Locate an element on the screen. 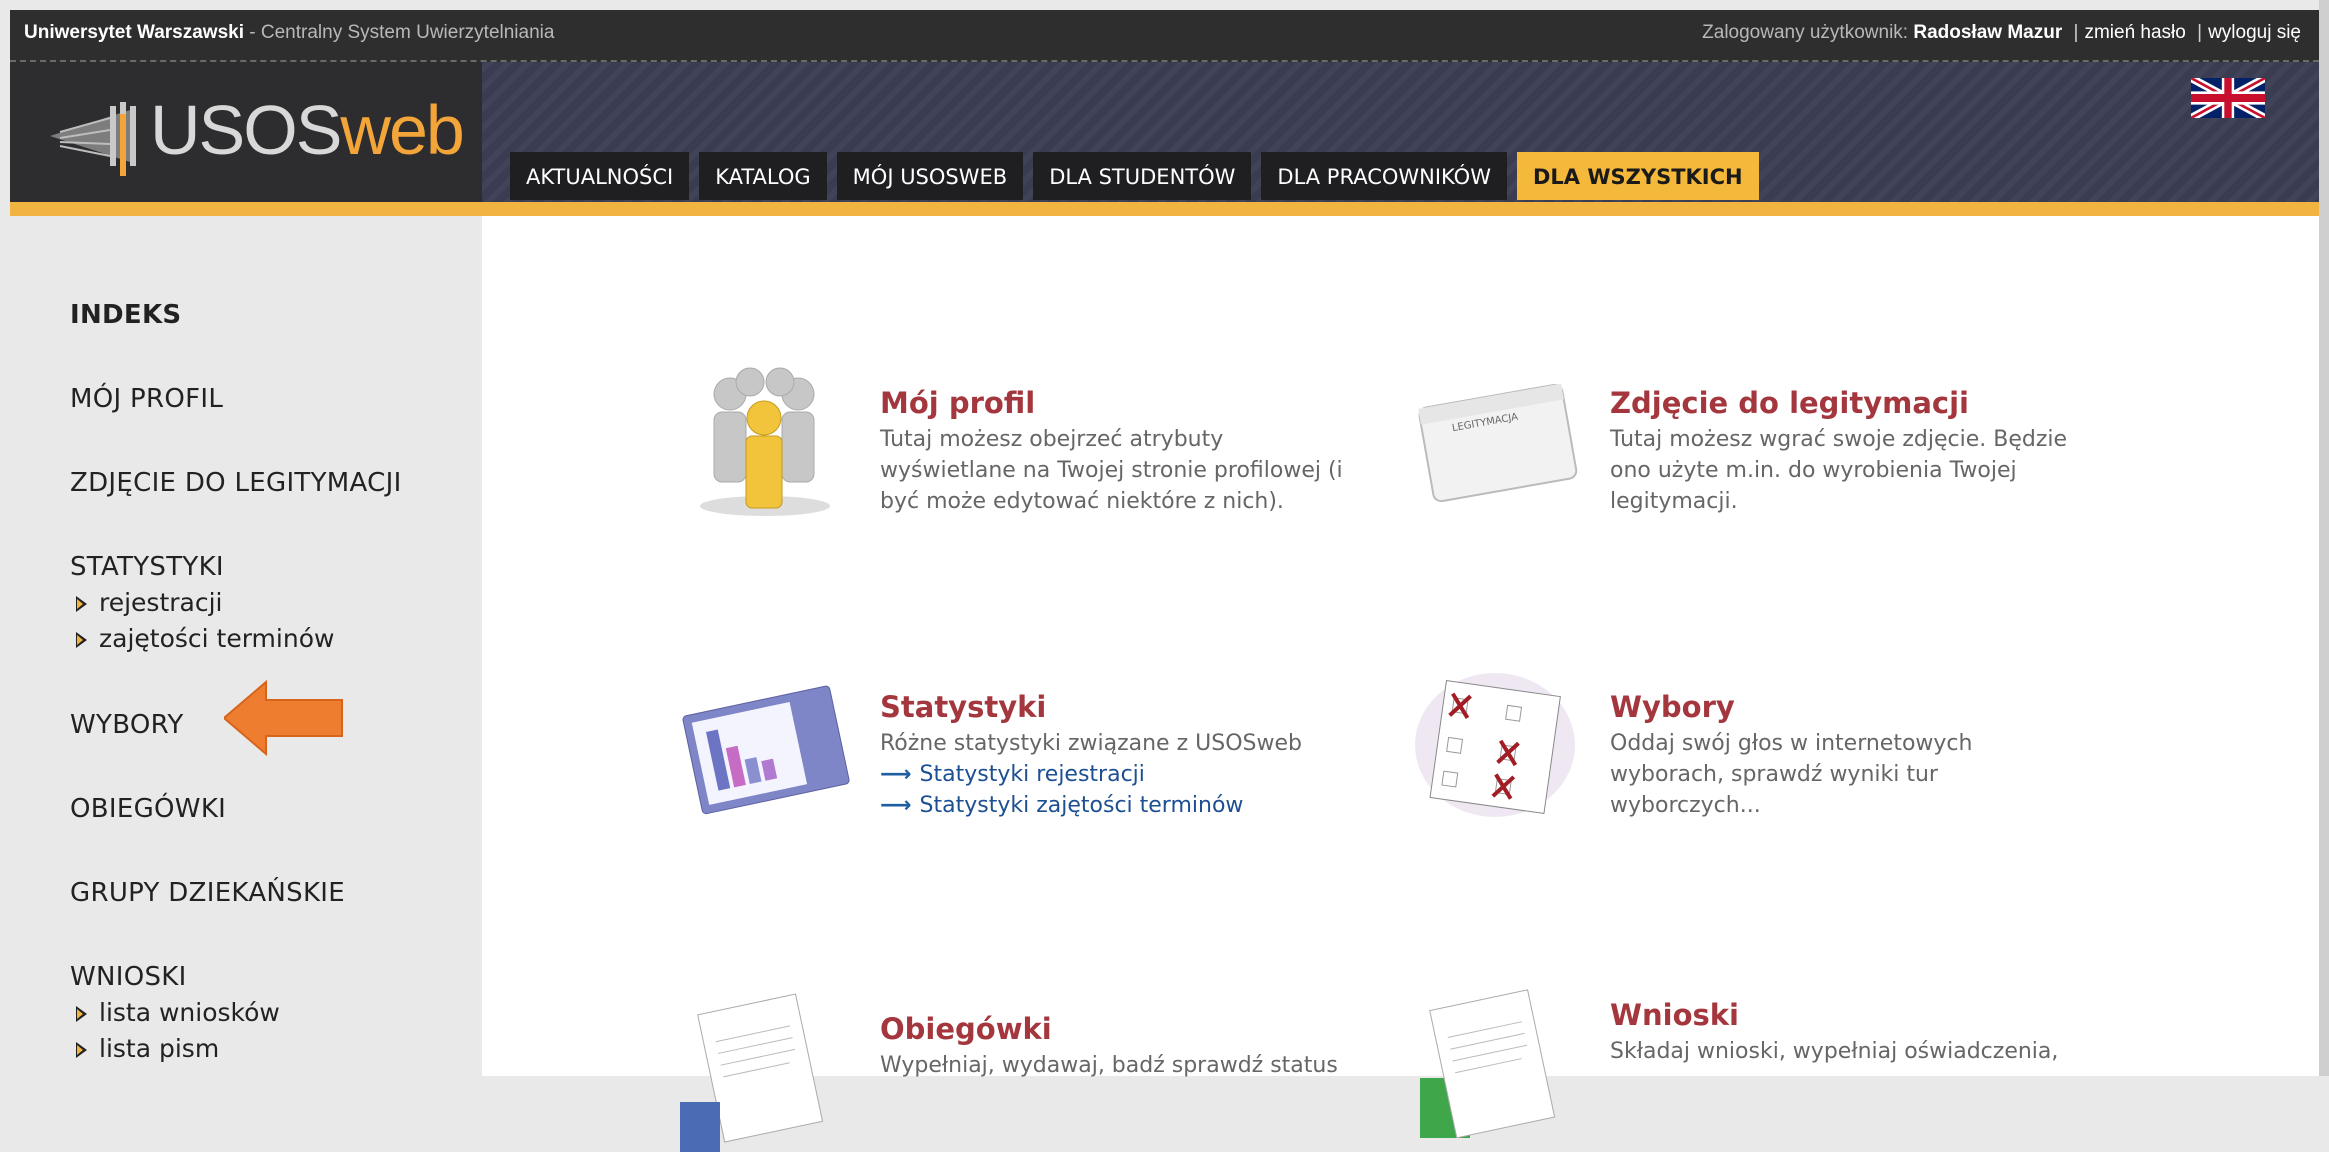  user-name: Radosław Mazur is located at coordinates (1988, 32).